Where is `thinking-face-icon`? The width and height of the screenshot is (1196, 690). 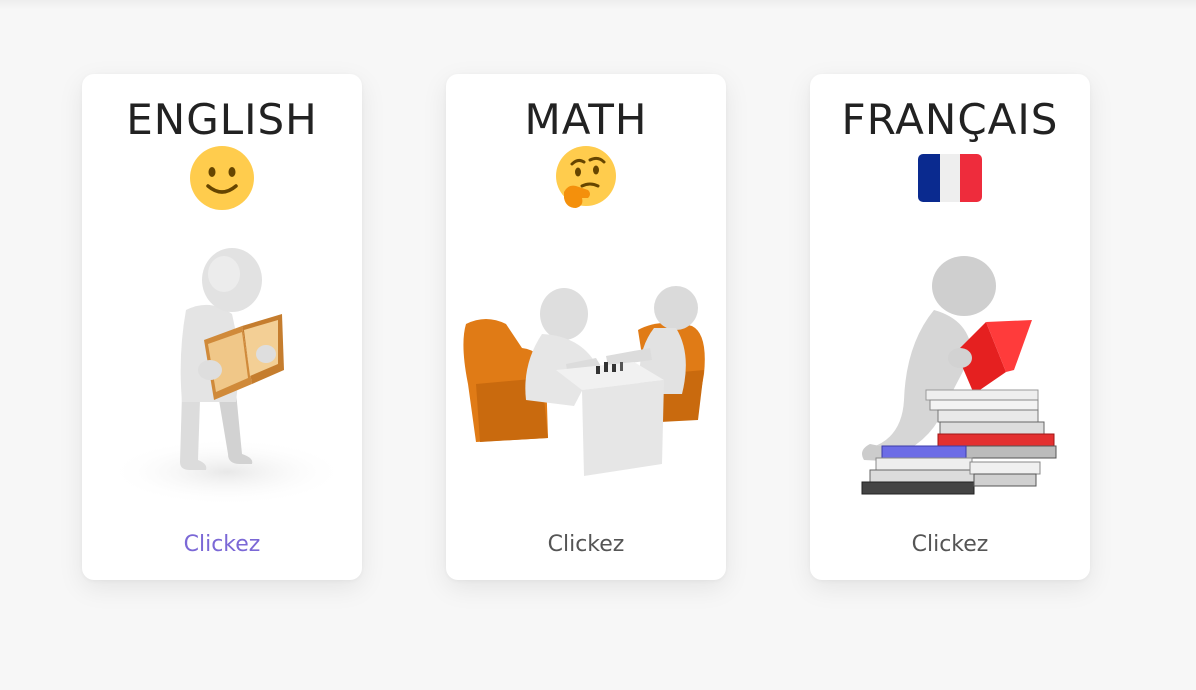 thinking-face-icon is located at coordinates (586, 177).